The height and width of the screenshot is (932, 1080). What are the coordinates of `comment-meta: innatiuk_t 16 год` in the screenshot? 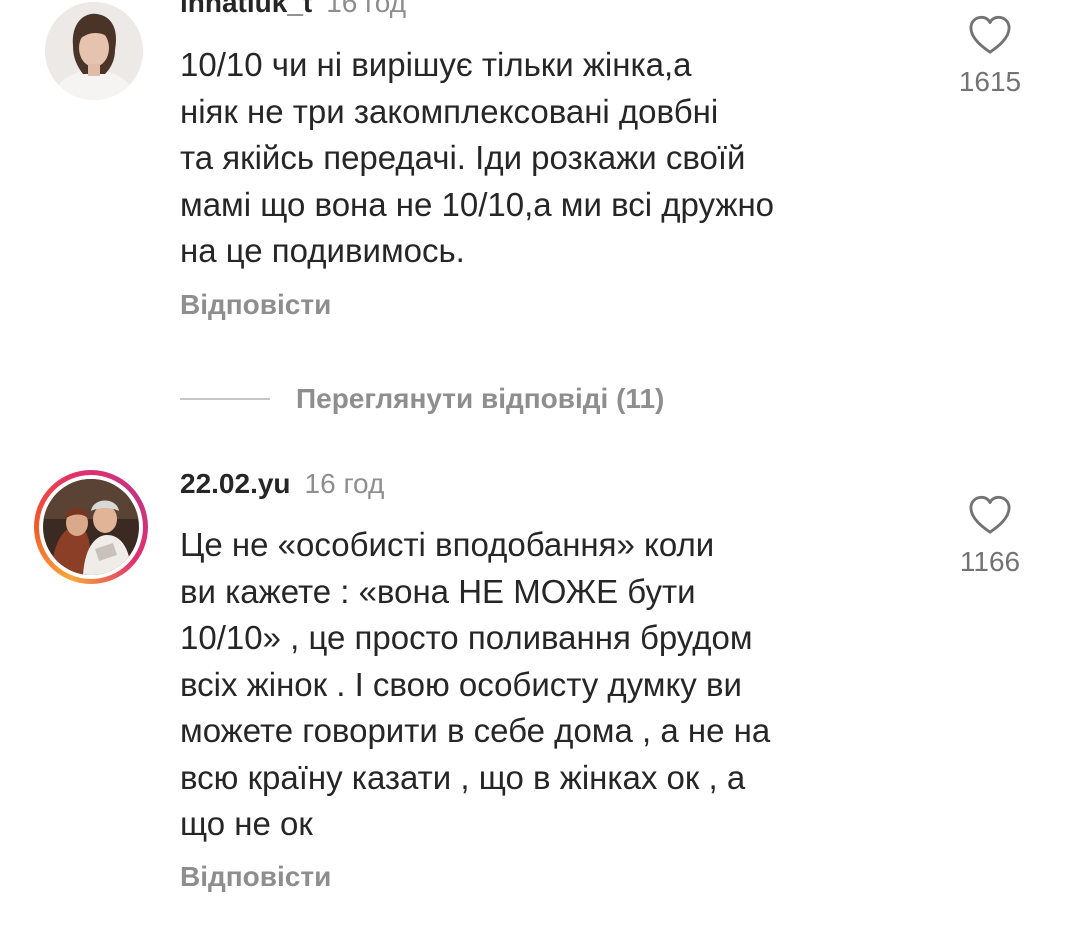 It's located at (293, 10).